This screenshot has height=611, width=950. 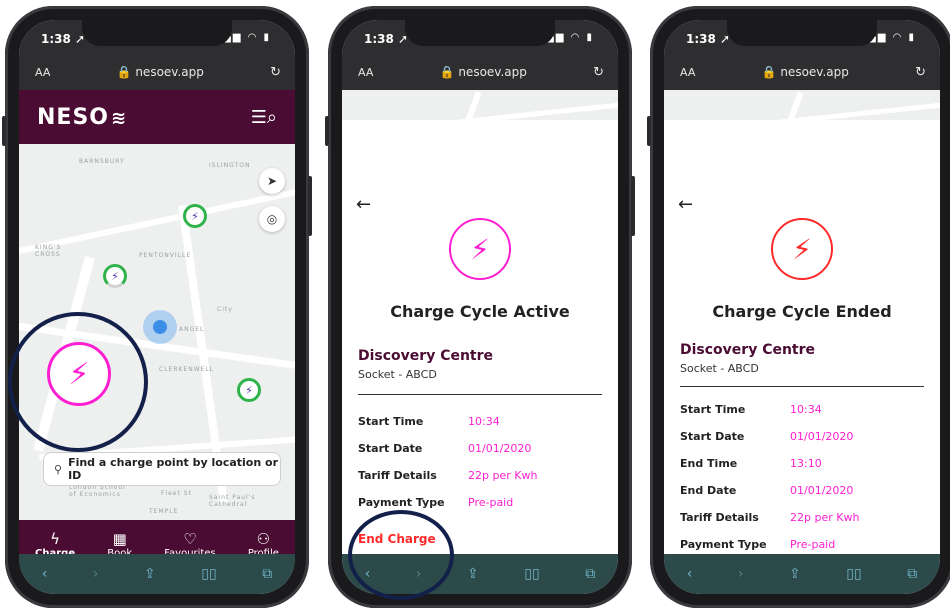 I want to click on search-input: ⚲ Find a charge point by location or ID, so click(x=162, y=469).